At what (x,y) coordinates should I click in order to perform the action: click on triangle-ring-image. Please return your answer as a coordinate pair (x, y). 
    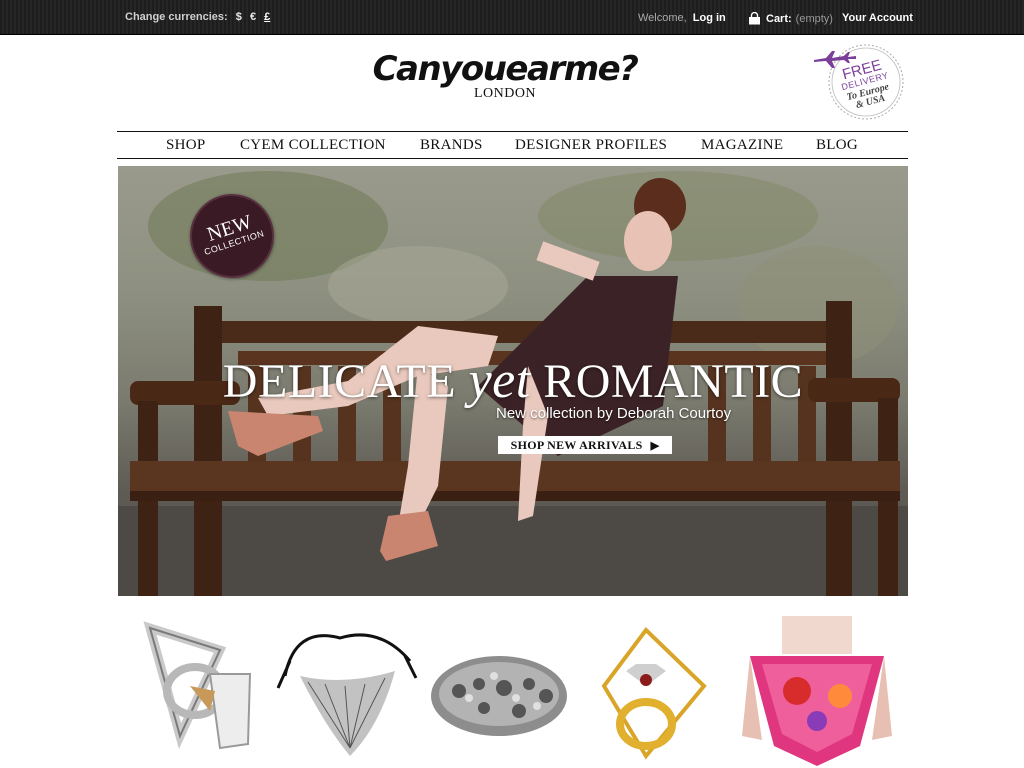
    Looking at the image, I should click on (197, 685).